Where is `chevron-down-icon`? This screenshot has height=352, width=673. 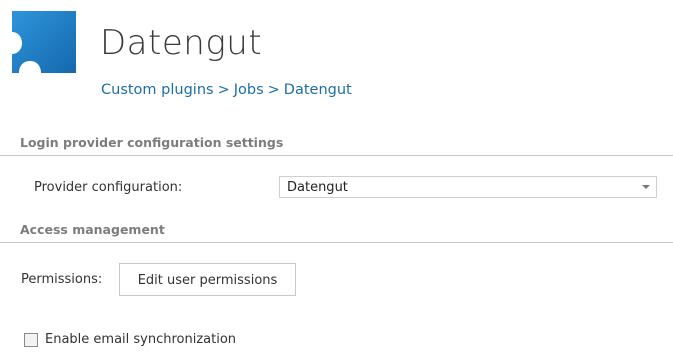
chevron-down-icon is located at coordinates (646, 187).